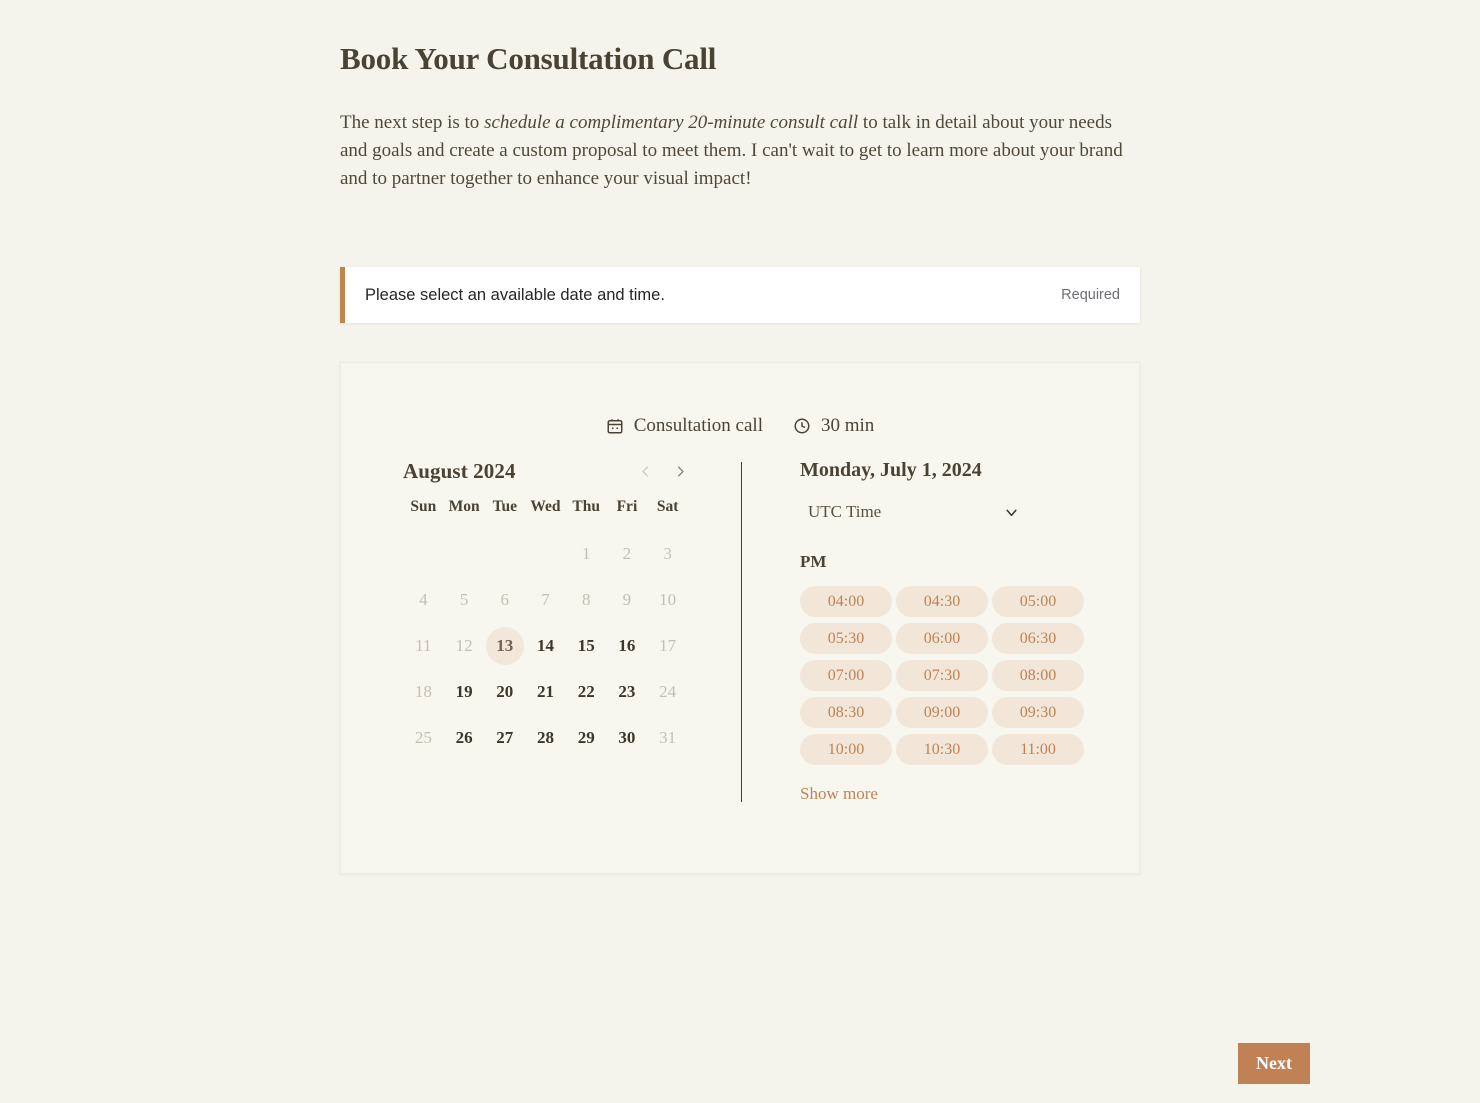 The height and width of the screenshot is (1103, 1480). What do you see at coordinates (846, 749) in the screenshot?
I see `time-slot-1000: 10:00` at bounding box center [846, 749].